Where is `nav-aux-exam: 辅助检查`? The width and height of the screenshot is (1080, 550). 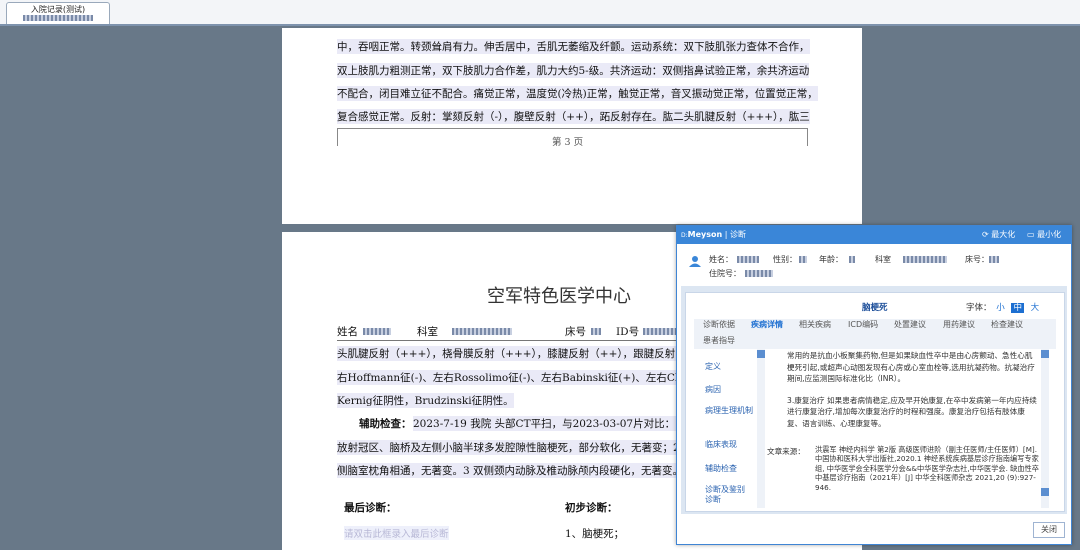
nav-aux-exam: 辅助检查 is located at coordinates (721, 468).